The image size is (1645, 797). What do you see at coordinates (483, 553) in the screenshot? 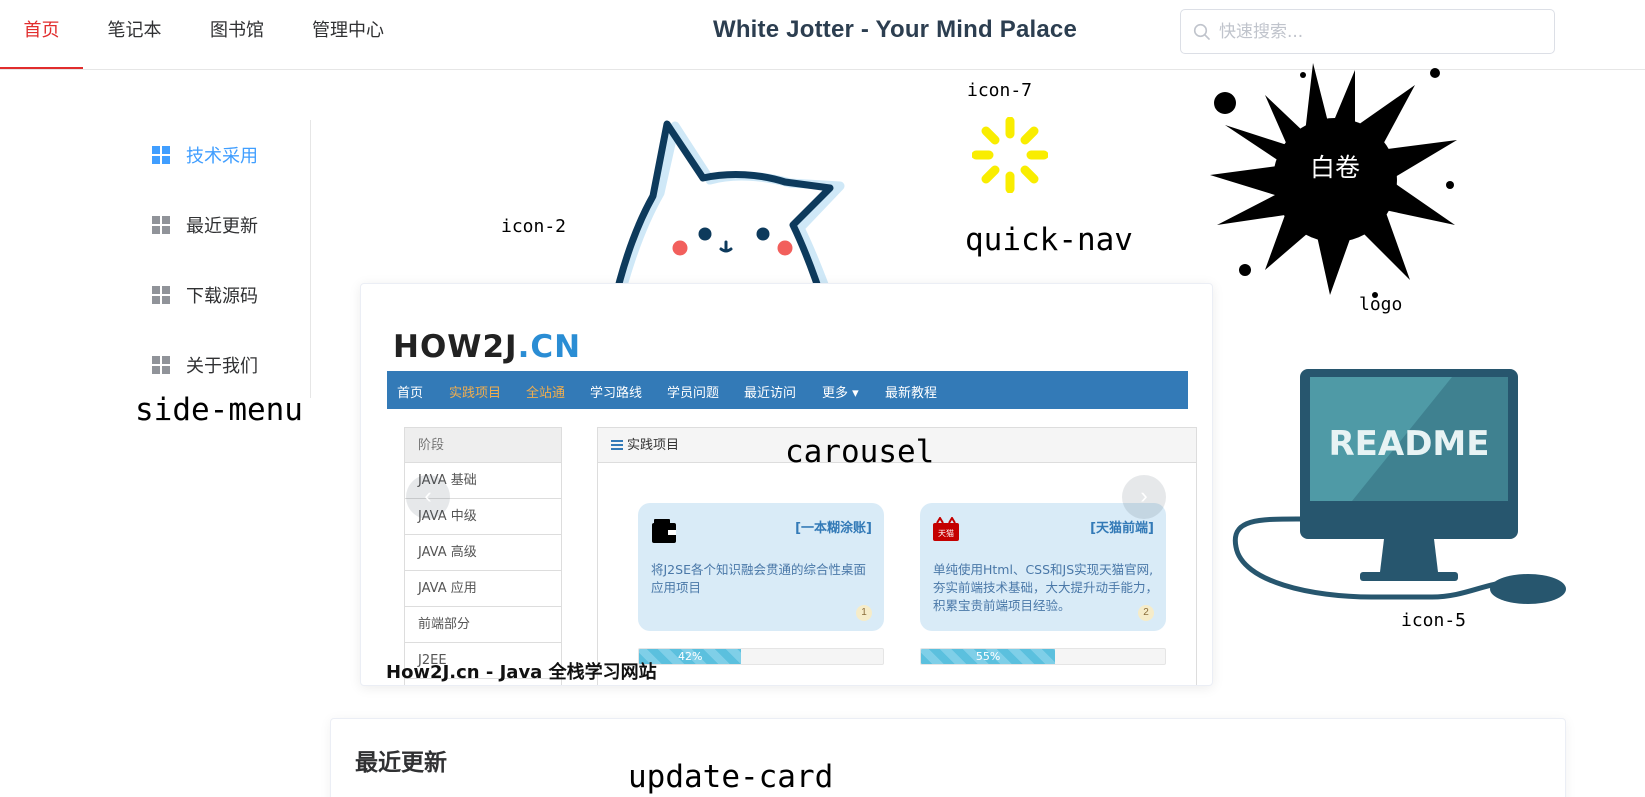
I see `slide-stage-item: JAVA 高级` at bounding box center [483, 553].